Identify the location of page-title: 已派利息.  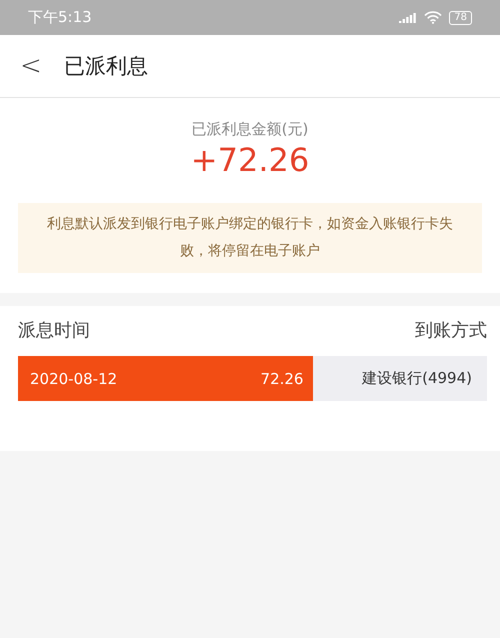
(106, 66).